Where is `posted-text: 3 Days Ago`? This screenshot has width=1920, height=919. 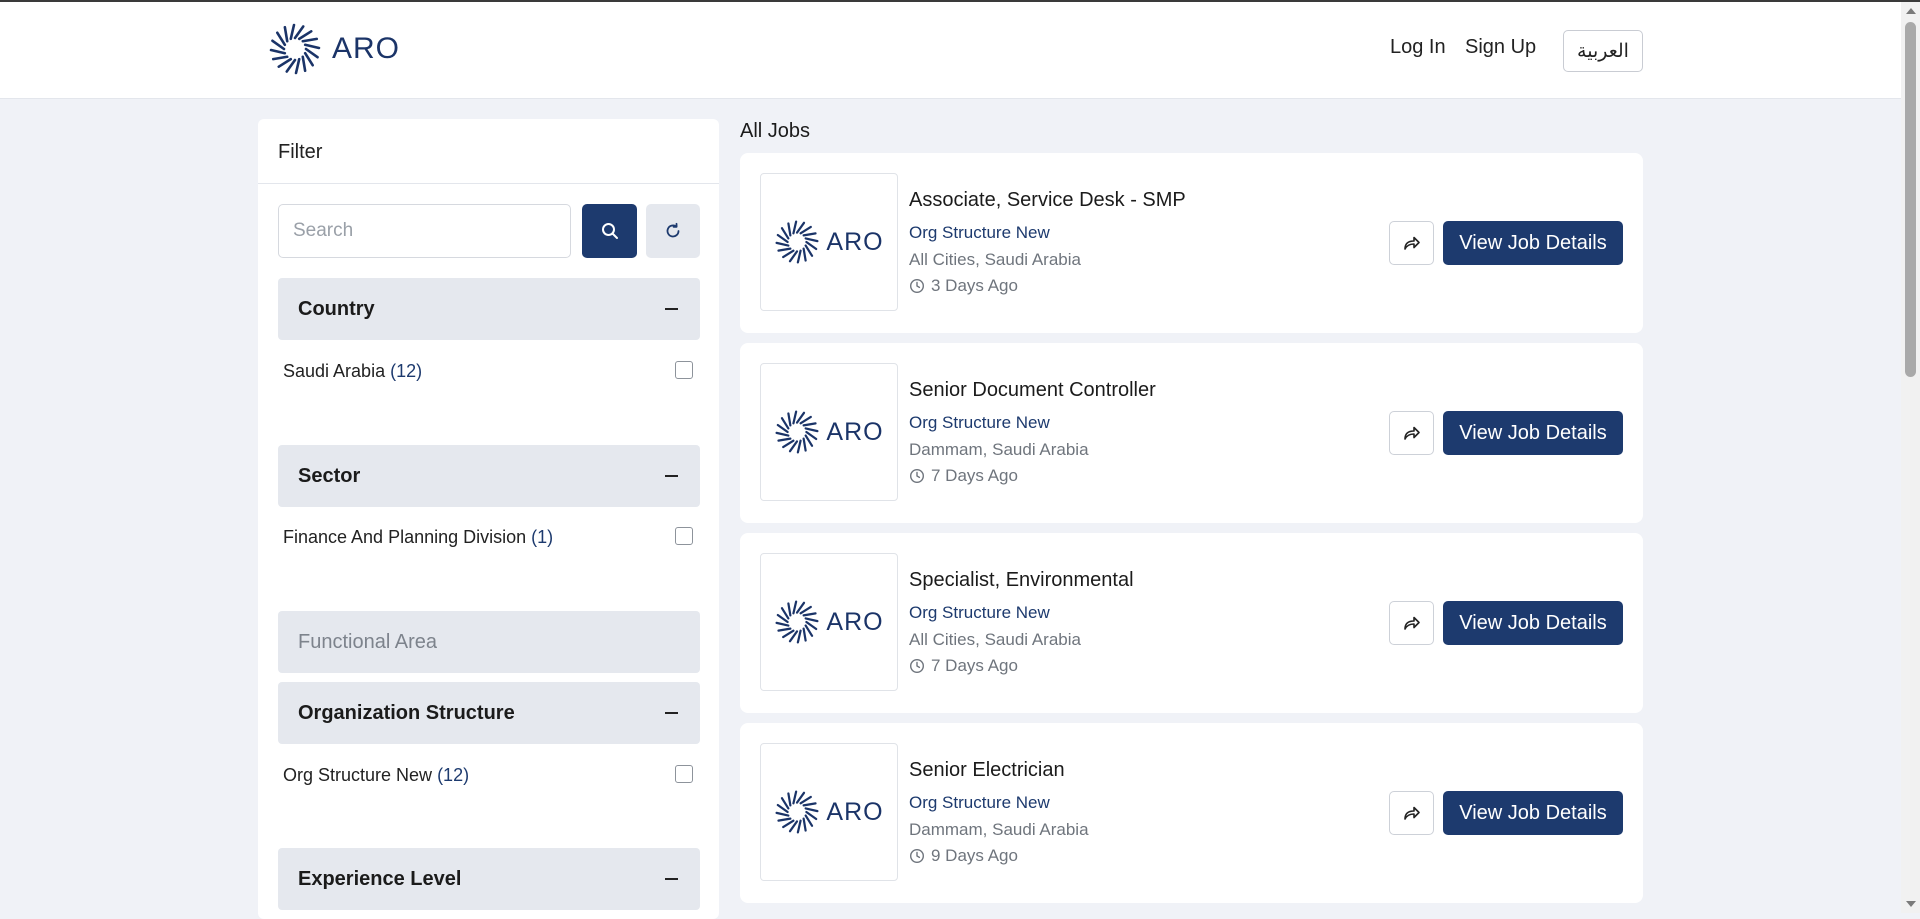
posted-text: 3 Days Ago is located at coordinates (974, 285).